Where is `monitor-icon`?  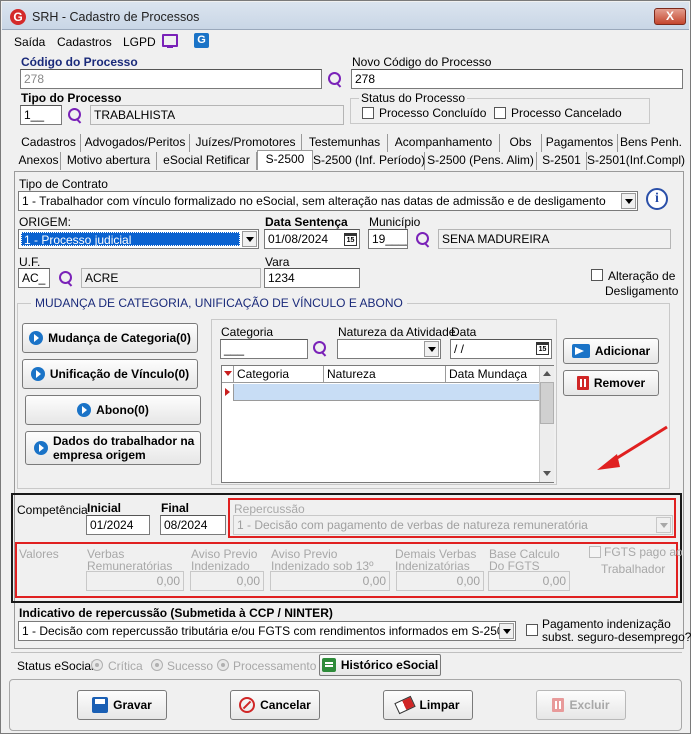
monitor-icon is located at coordinates (170, 41).